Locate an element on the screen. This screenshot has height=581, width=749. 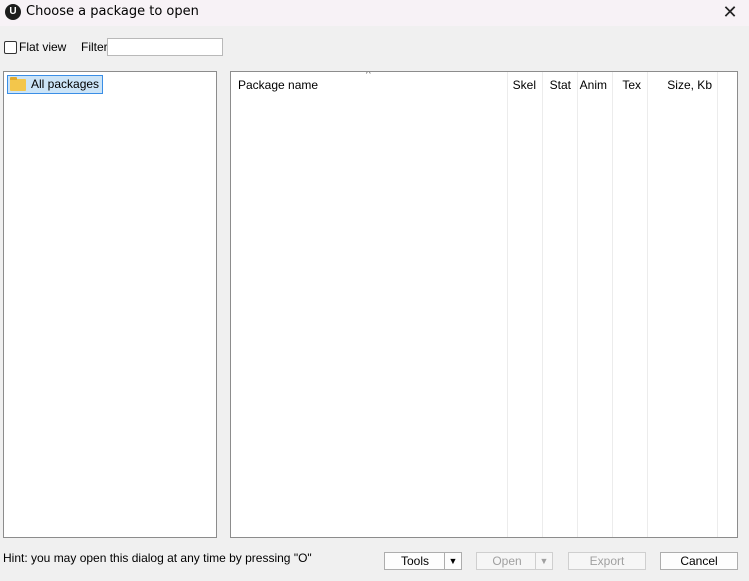
flat-view-label: Flat view is located at coordinates (42, 47).